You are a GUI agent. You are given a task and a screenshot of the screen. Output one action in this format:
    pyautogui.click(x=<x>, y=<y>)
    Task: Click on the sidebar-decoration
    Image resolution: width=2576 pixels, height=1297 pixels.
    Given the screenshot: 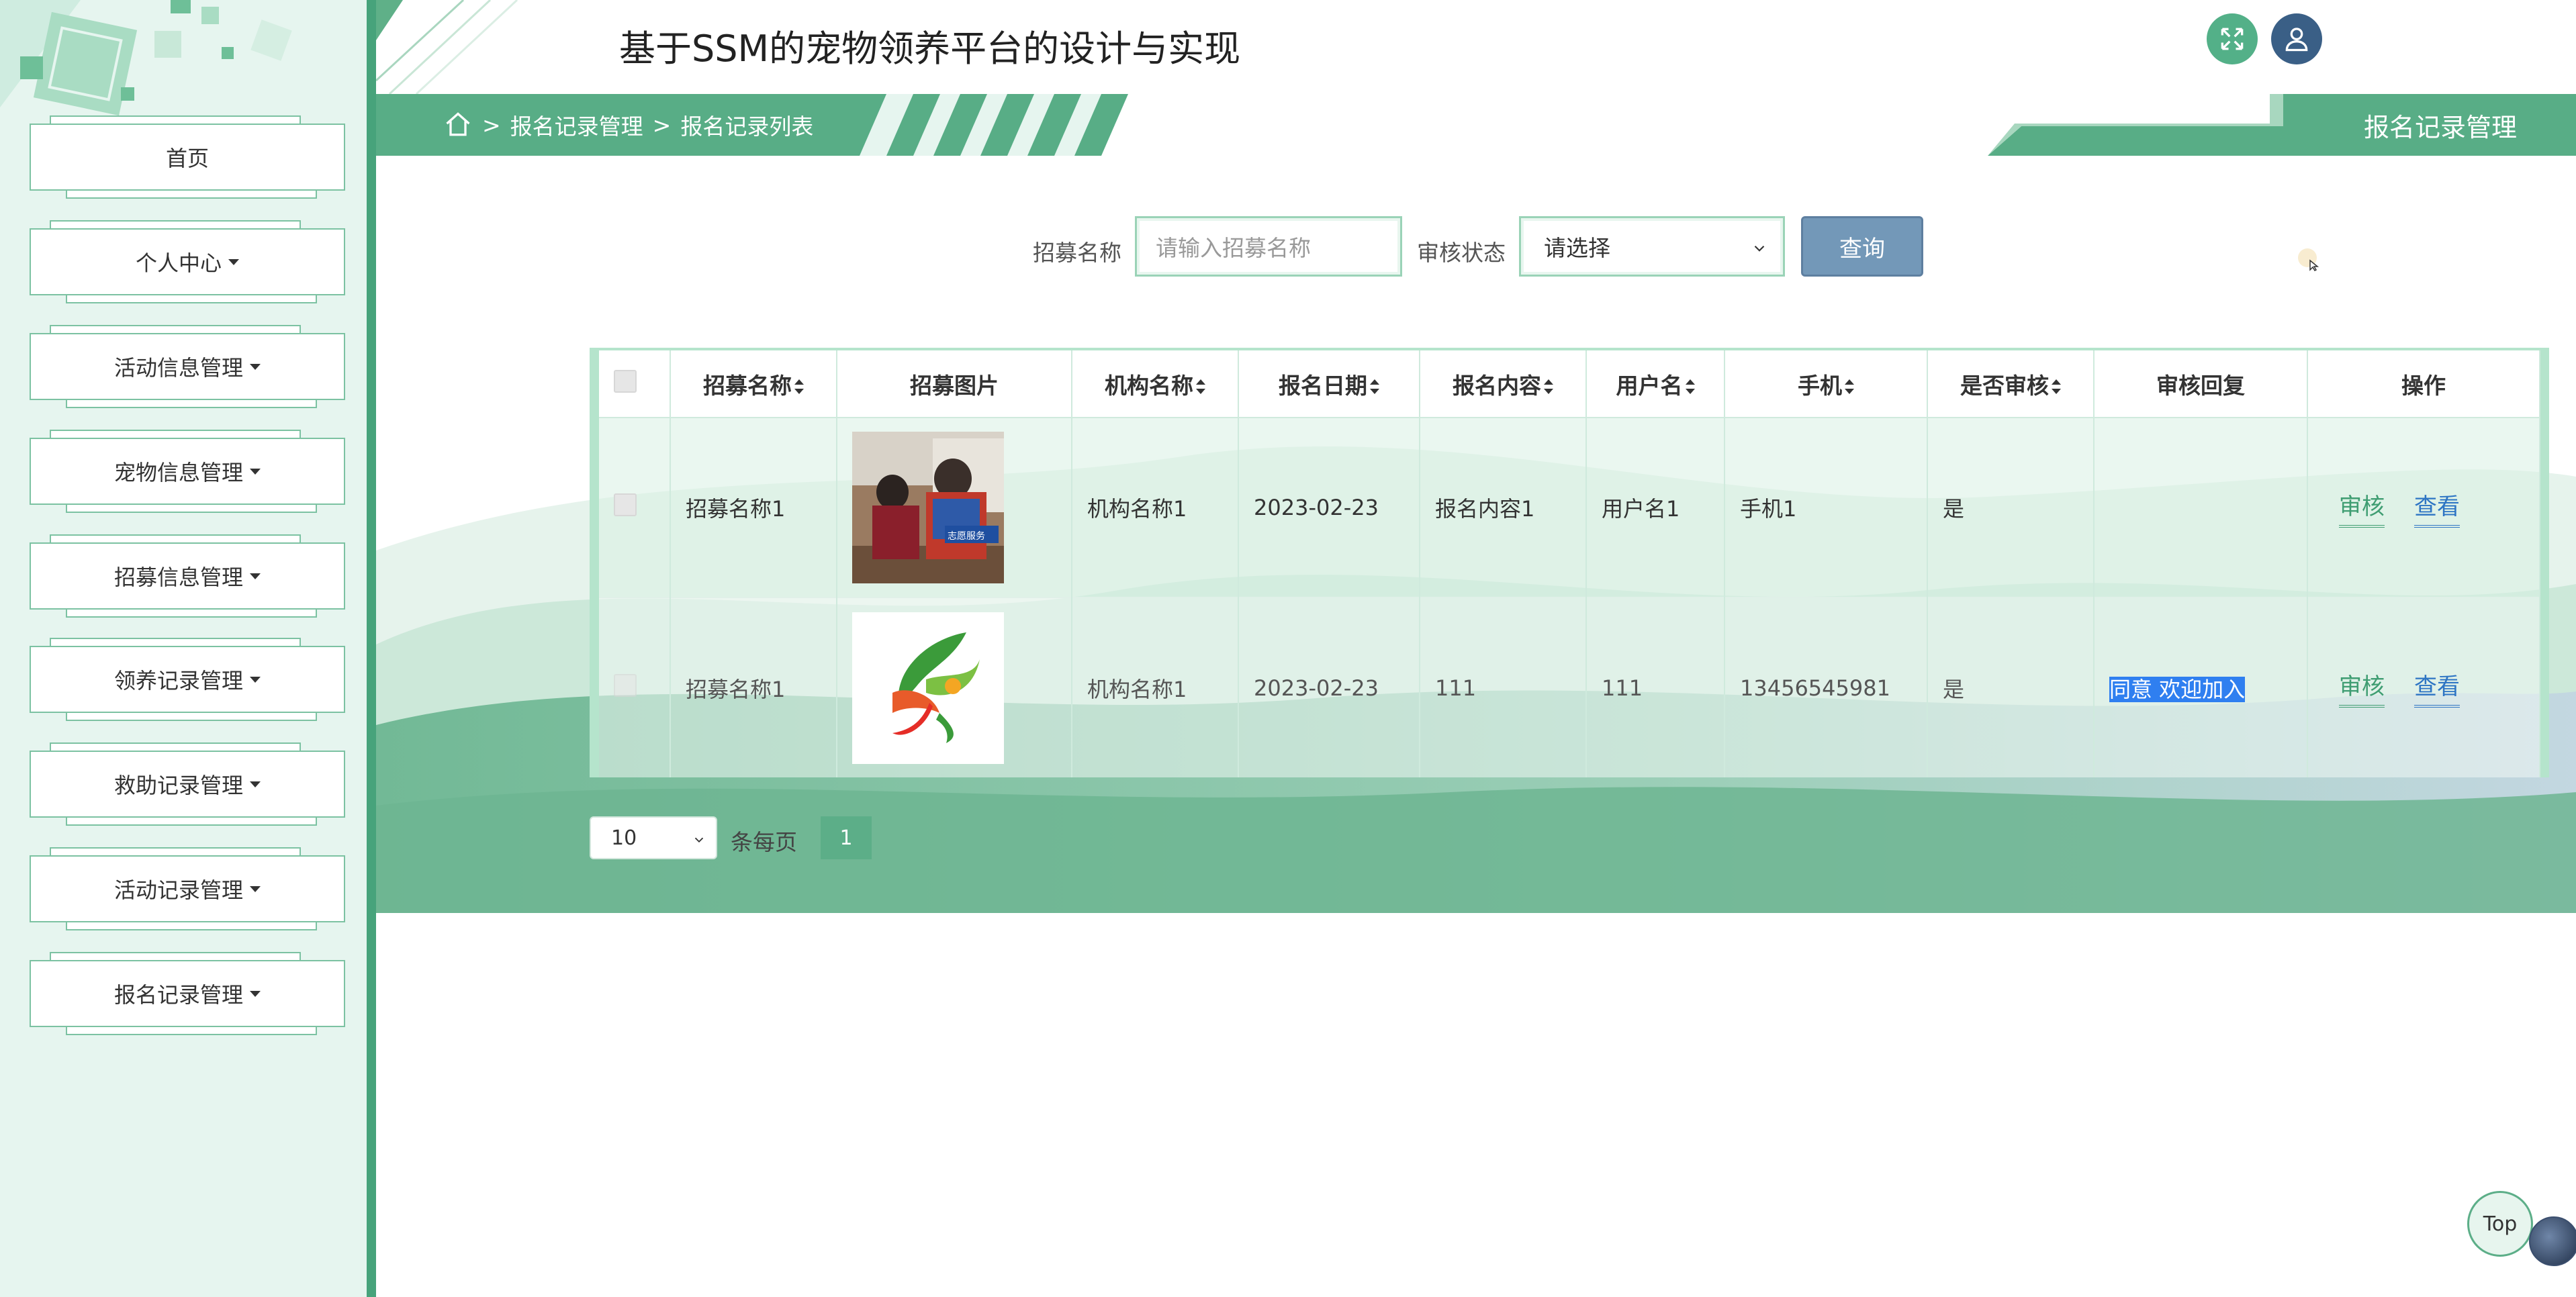 What is the action you would take?
    pyautogui.click(x=146, y=58)
    